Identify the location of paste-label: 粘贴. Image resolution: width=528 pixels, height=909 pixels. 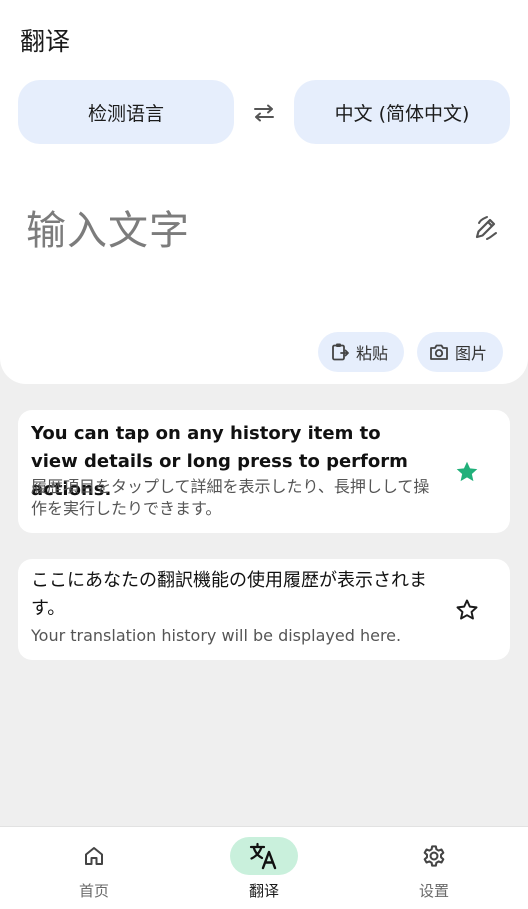
(372, 353).